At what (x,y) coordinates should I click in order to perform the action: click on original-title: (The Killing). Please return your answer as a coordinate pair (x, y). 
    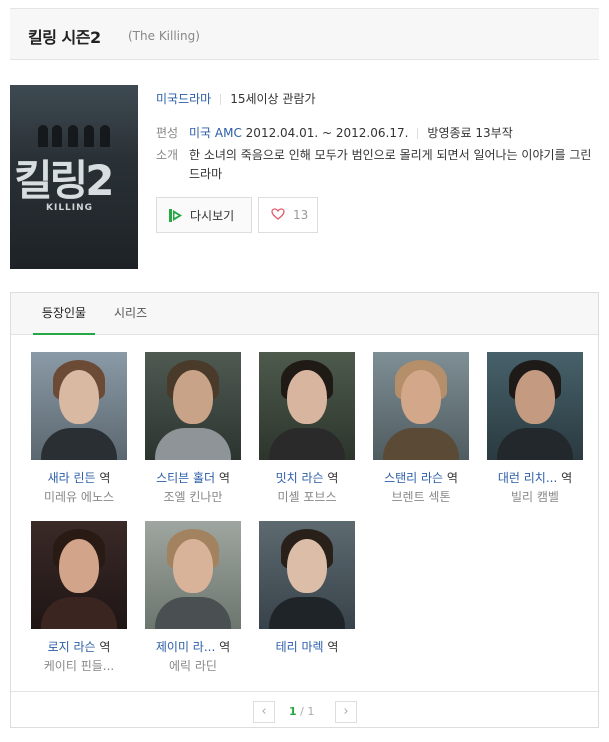
    Looking at the image, I should click on (164, 36).